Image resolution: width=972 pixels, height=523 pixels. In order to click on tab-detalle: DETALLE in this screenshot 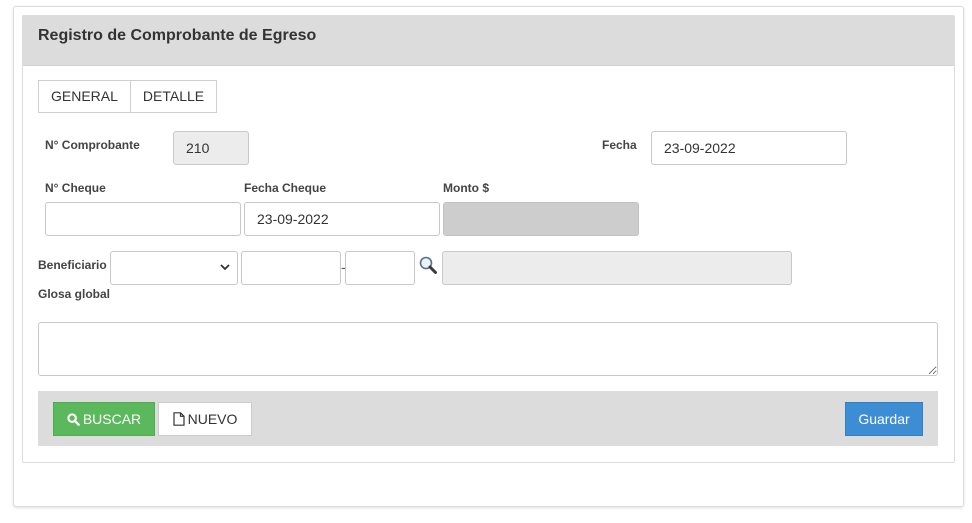, I will do `click(174, 96)`.